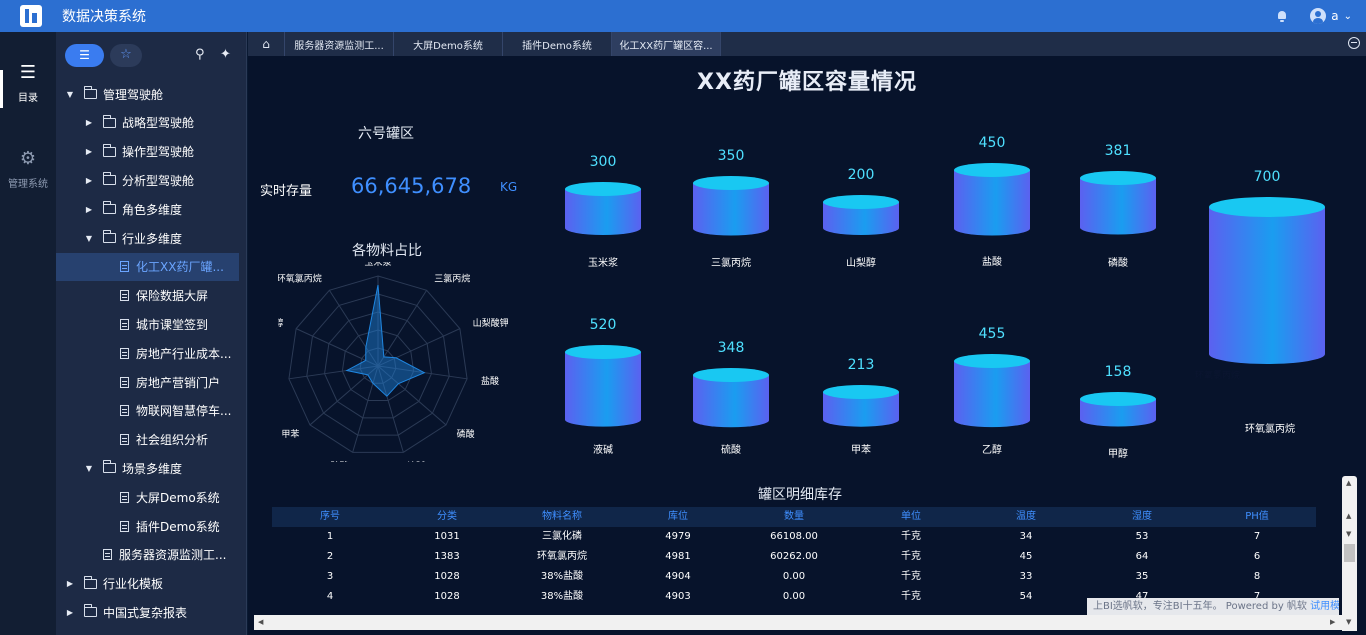 This screenshot has height=635, width=1366. What do you see at coordinates (731, 155) in the screenshot?
I see `tank-value-label: 350` at bounding box center [731, 155].